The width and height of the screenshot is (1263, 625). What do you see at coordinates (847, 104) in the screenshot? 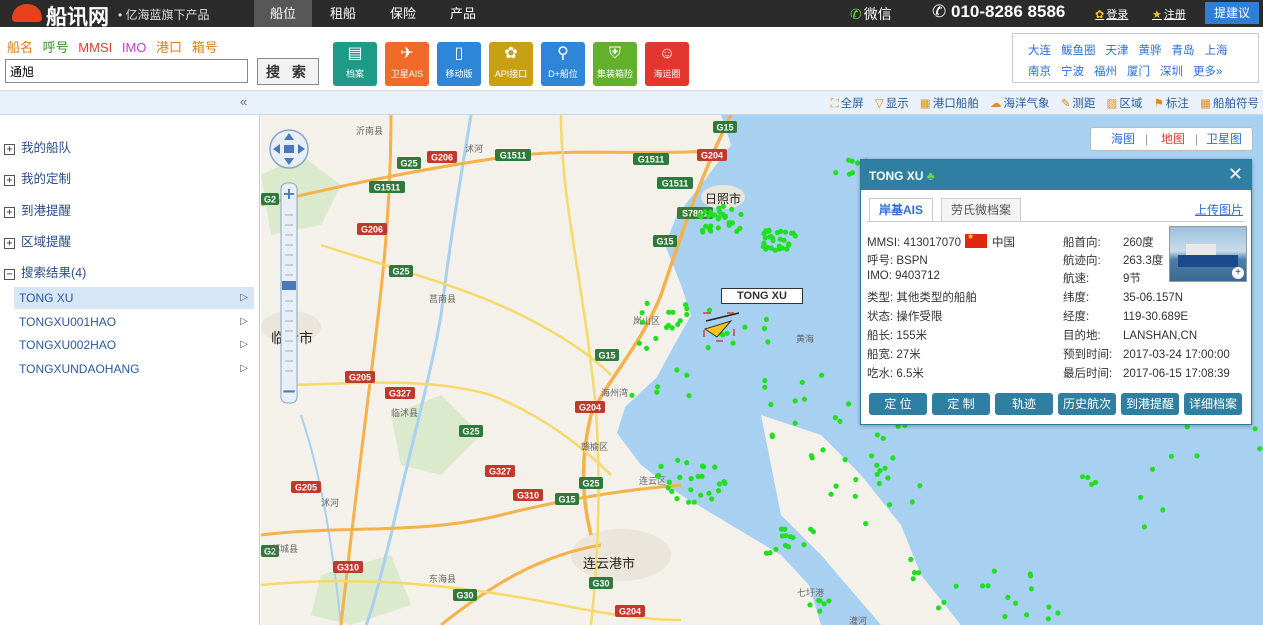
I see `fullscreen-tool: ⛶ 全屏` at bounding box center [847, 104].